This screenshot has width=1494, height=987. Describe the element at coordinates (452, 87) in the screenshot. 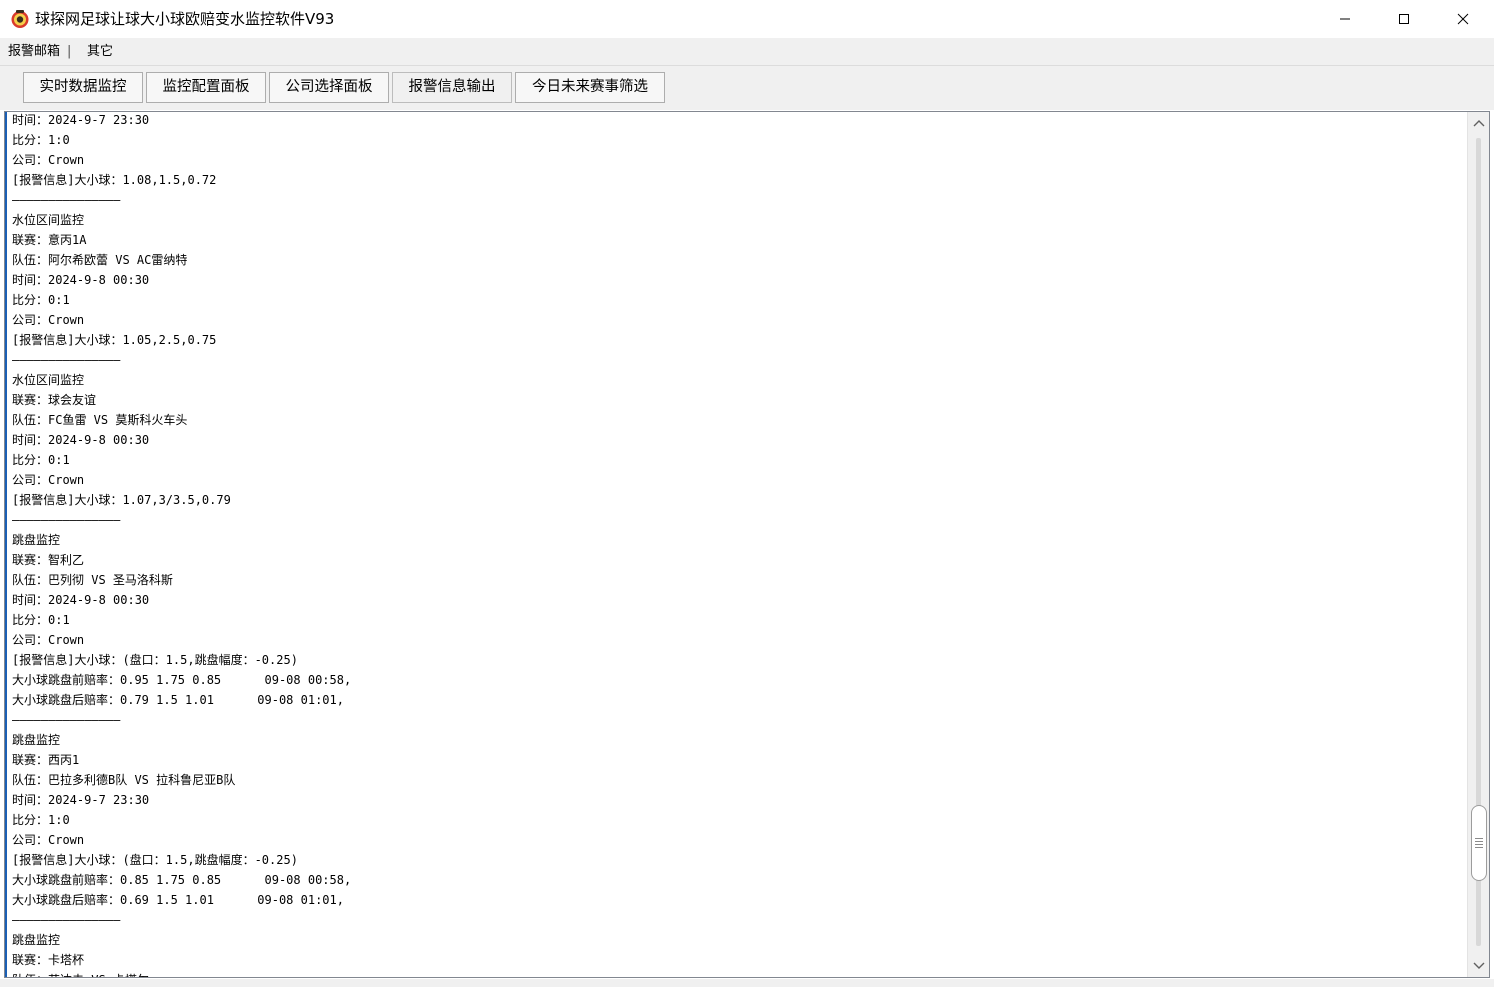

I see `tab-alarm-output: 报警信息输出` at that location.